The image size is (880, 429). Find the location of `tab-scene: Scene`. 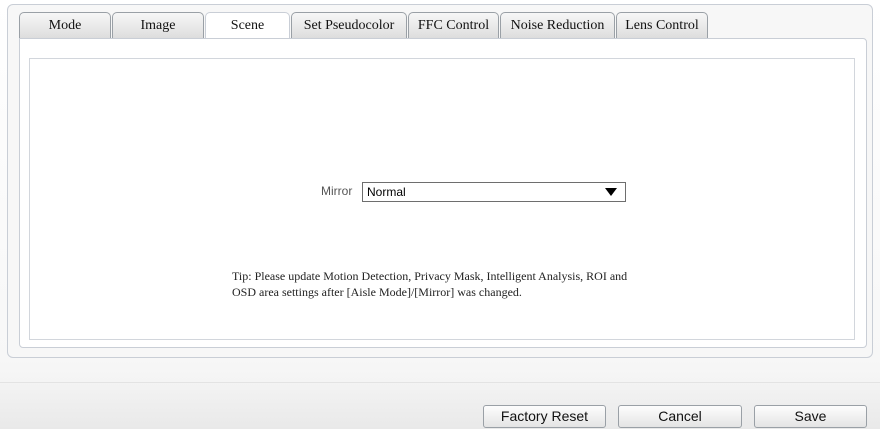

tab-scene: Scene is located at coordinates (247, 25).